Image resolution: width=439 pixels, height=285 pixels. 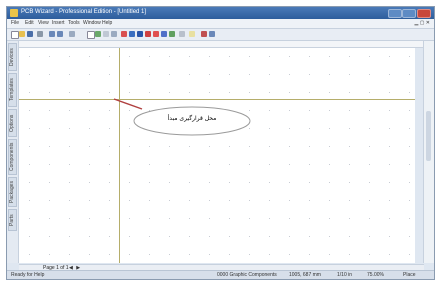 What do you see at coordinates (212, 34) in the screenshot?
I see `run-icon` at bounding box center [212, 34].